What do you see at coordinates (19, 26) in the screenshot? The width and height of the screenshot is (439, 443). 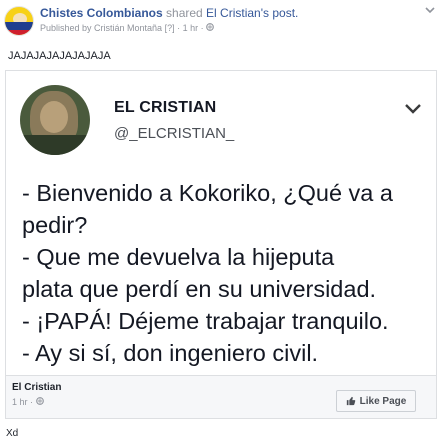 I see `avatar-stripe-blue` at bounding box center [19, 26].